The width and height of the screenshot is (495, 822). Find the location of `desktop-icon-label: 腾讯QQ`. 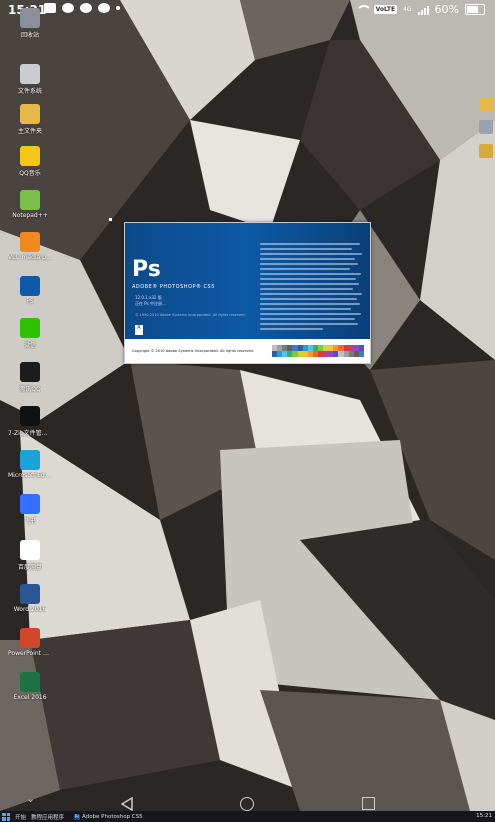

desktop-icon-label: 腾讯QQ is located at coordinates (30, 389).